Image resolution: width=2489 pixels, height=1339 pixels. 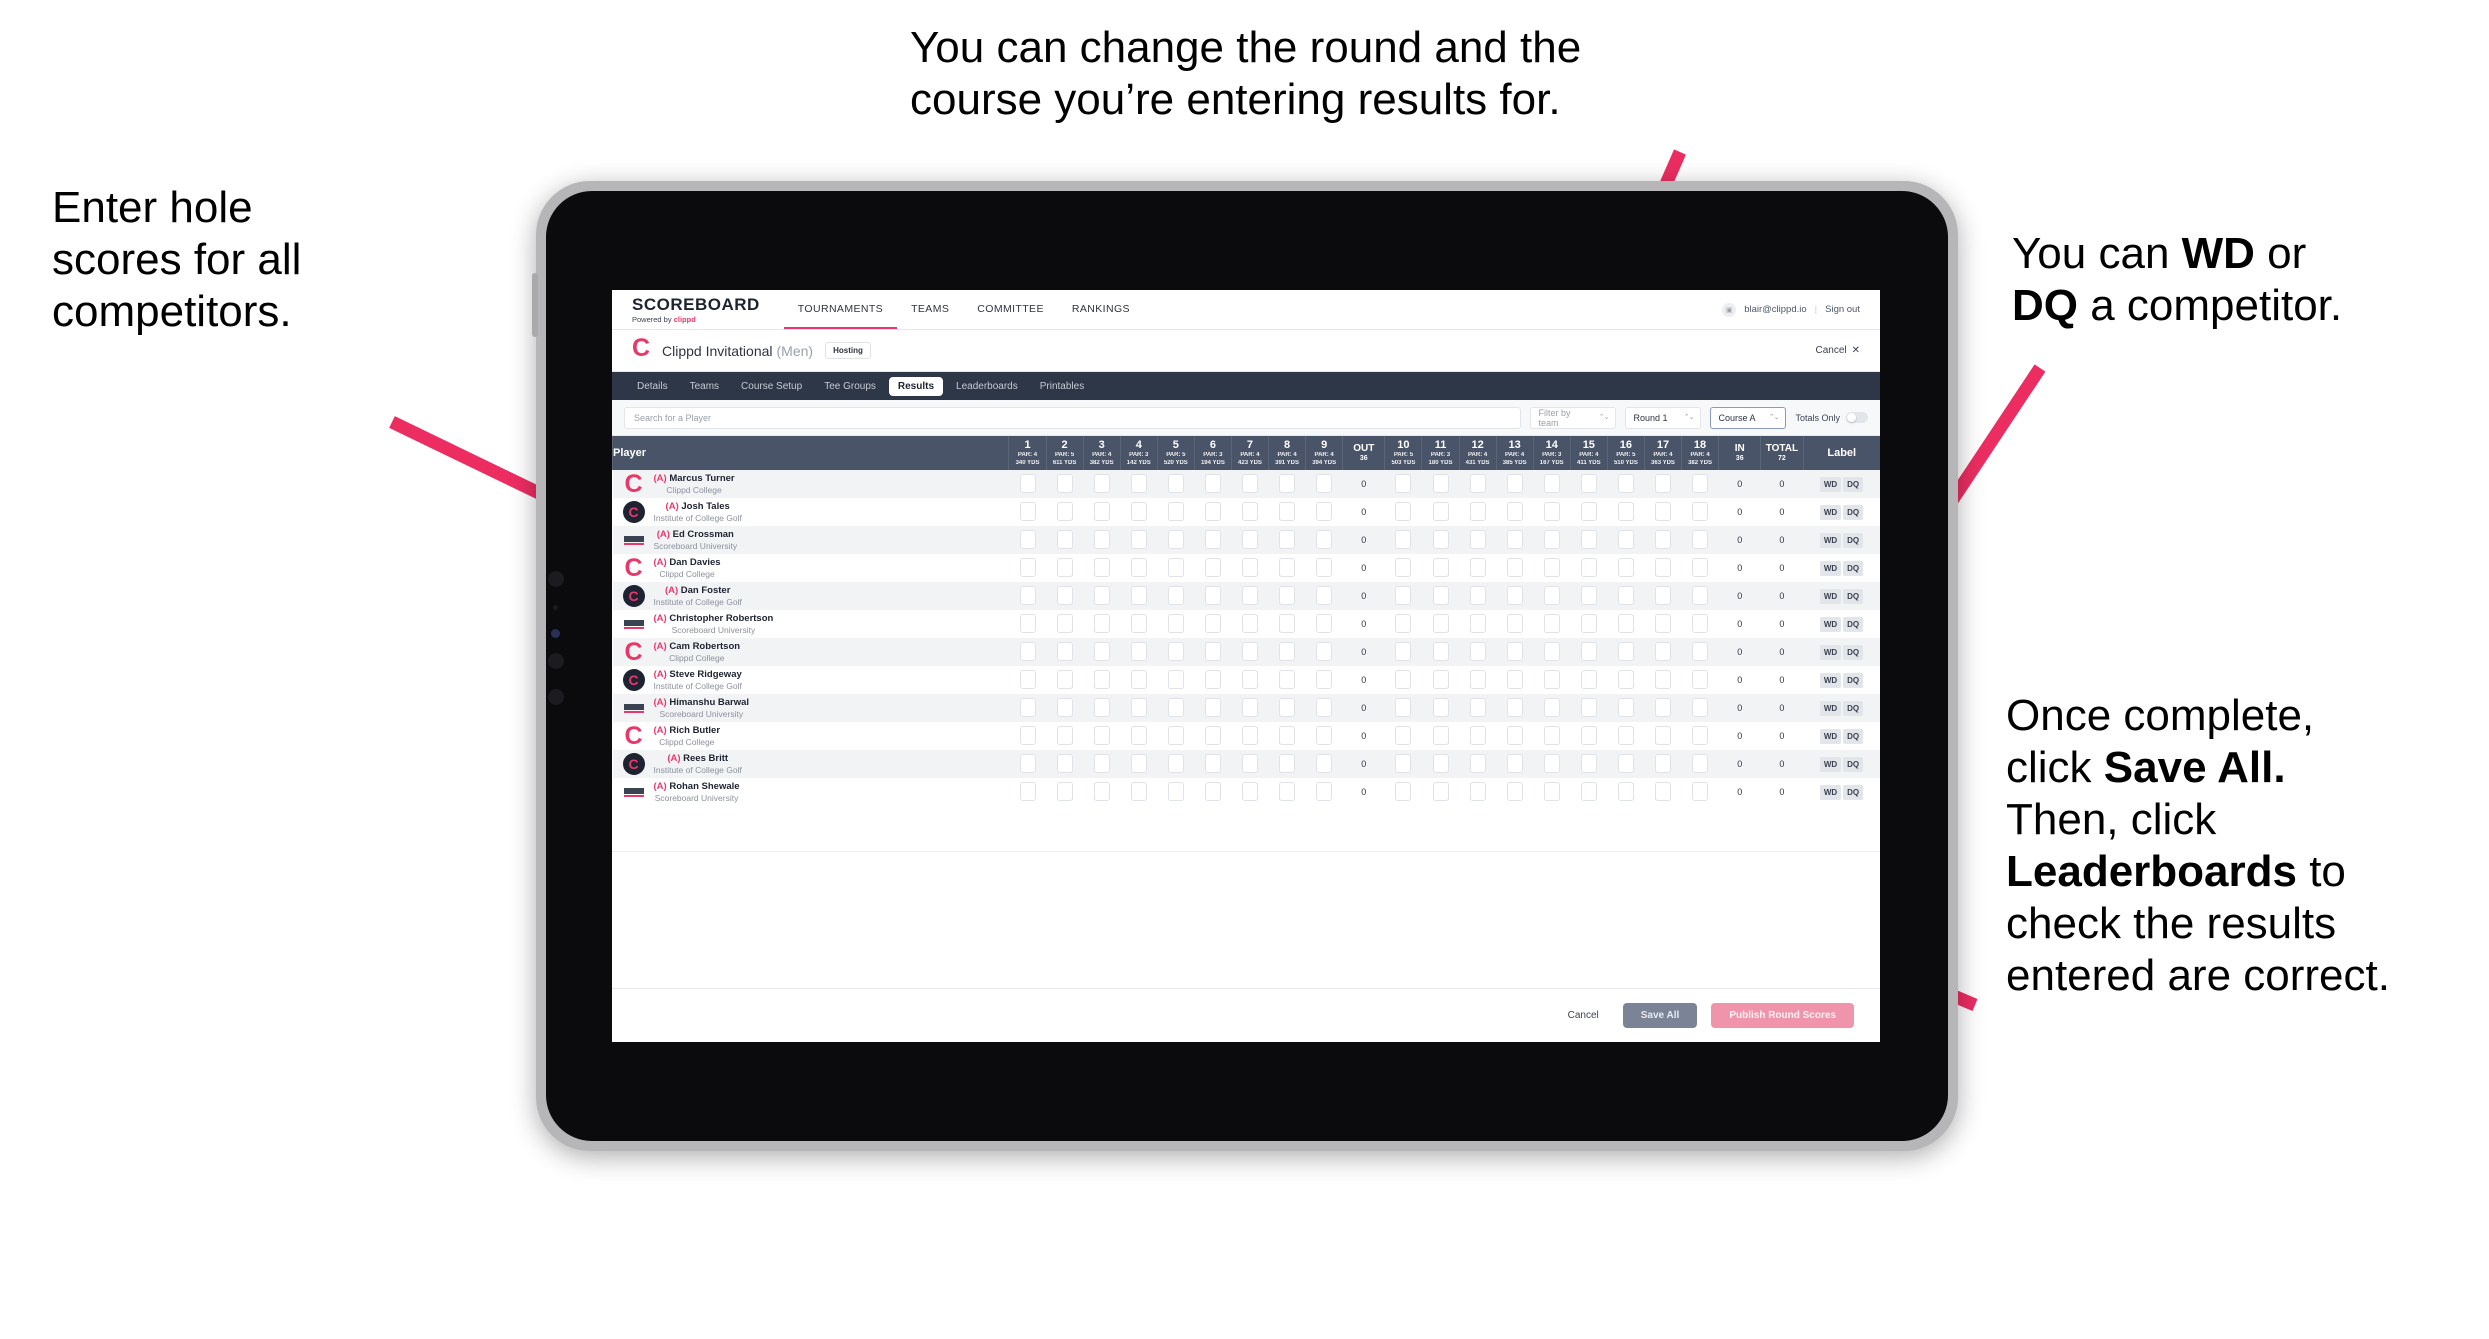 What do you see at coordinates (1782, 1015) in the screenshot?
I see `publish-round-scores-button: Publish Round Scores` at bounding box center [1782, 1015].